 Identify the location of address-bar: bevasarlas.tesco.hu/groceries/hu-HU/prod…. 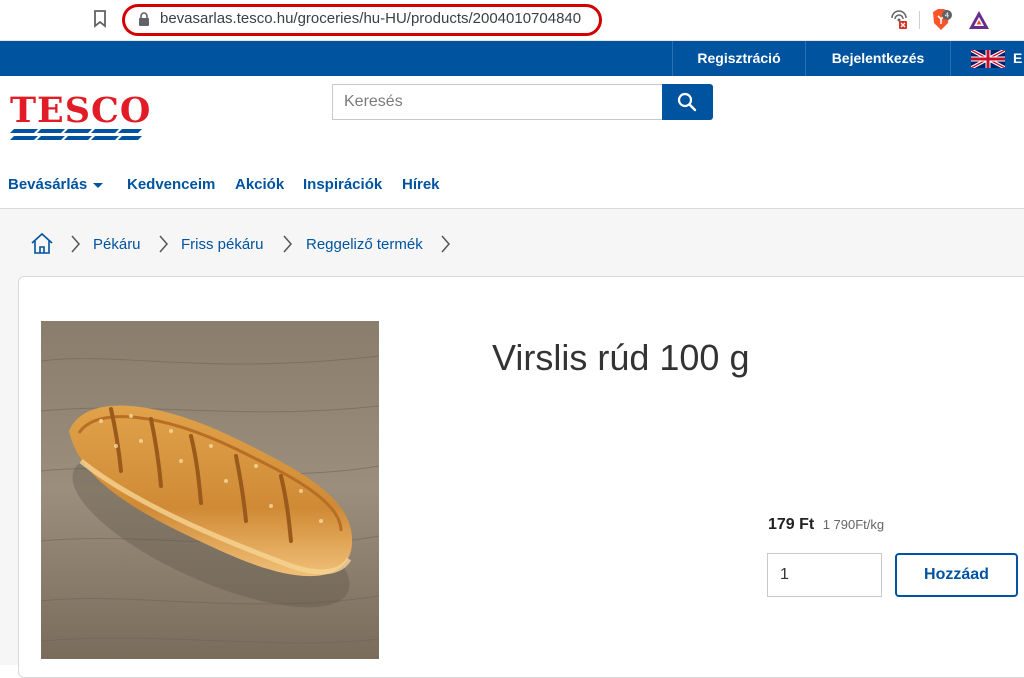
(370, 18).